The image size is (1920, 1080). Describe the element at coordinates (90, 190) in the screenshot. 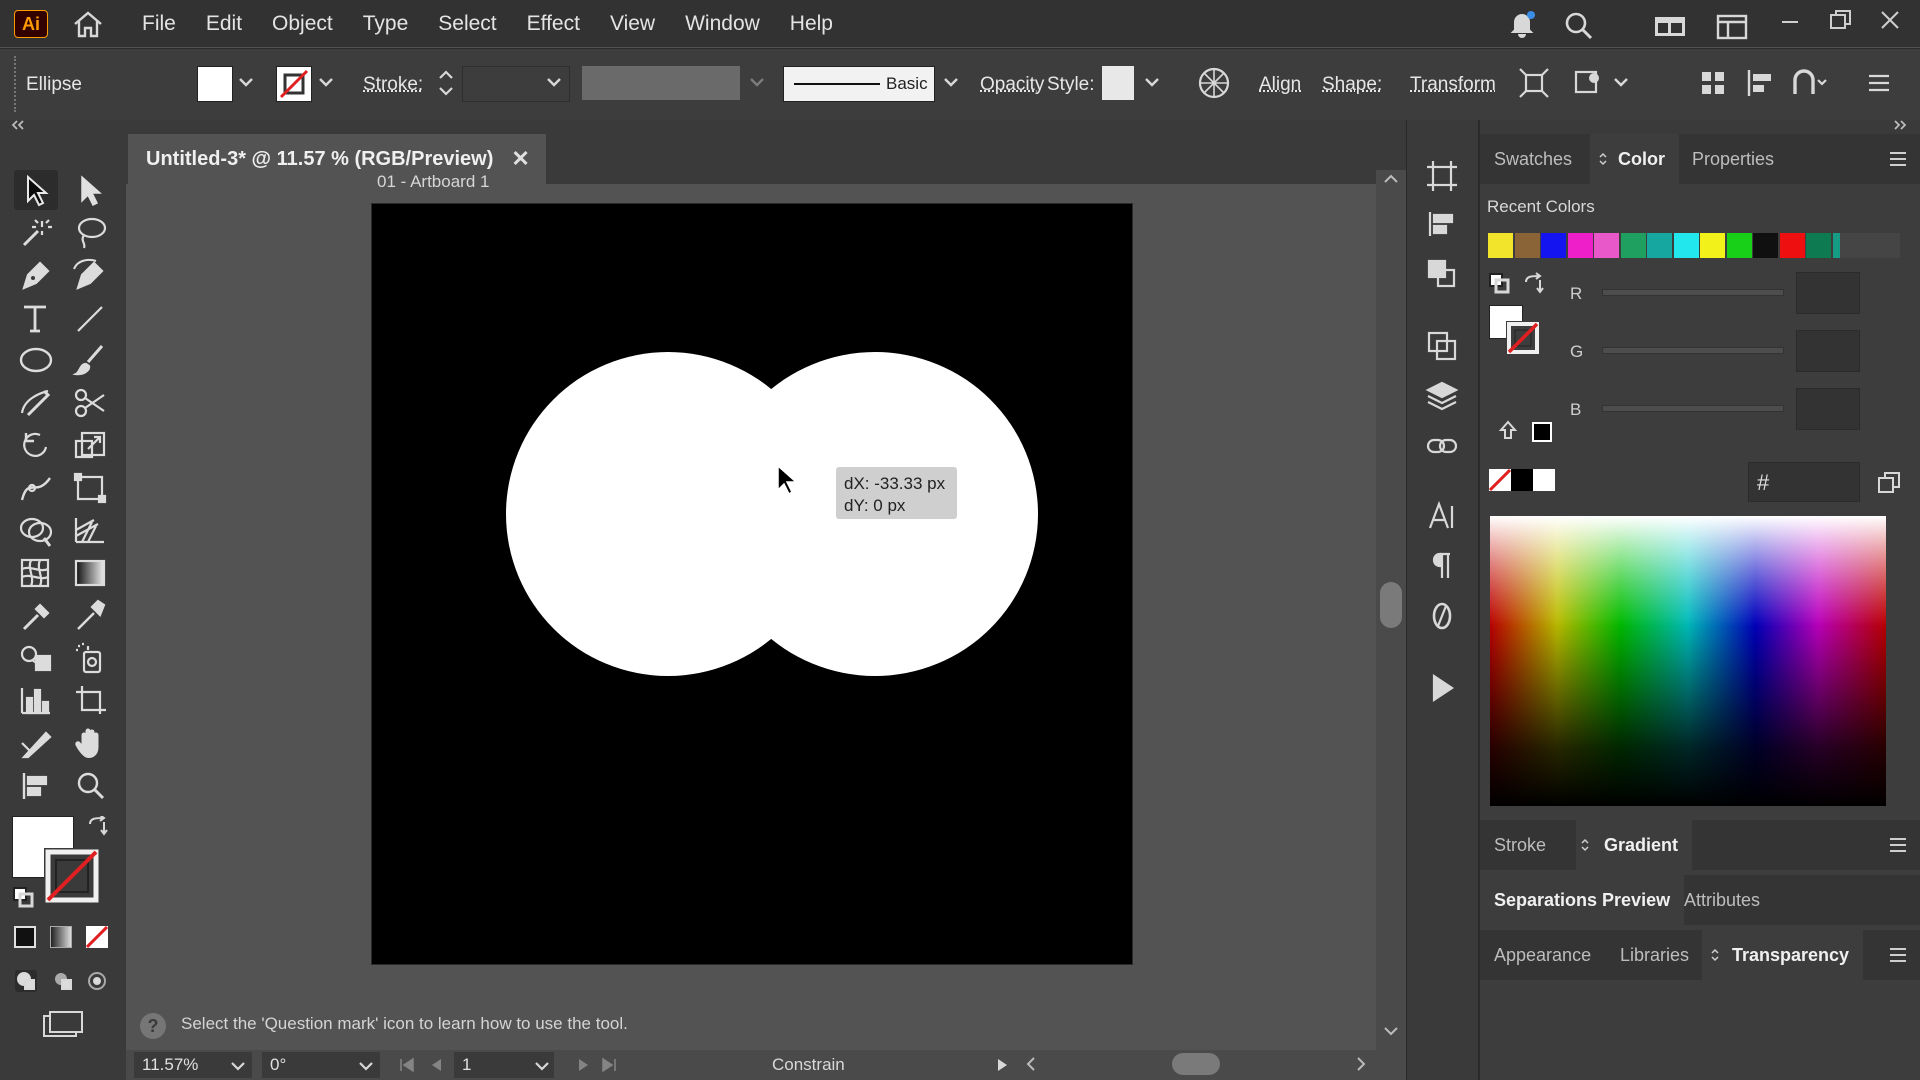

I see `direct-selection-tool-icon` at that location.